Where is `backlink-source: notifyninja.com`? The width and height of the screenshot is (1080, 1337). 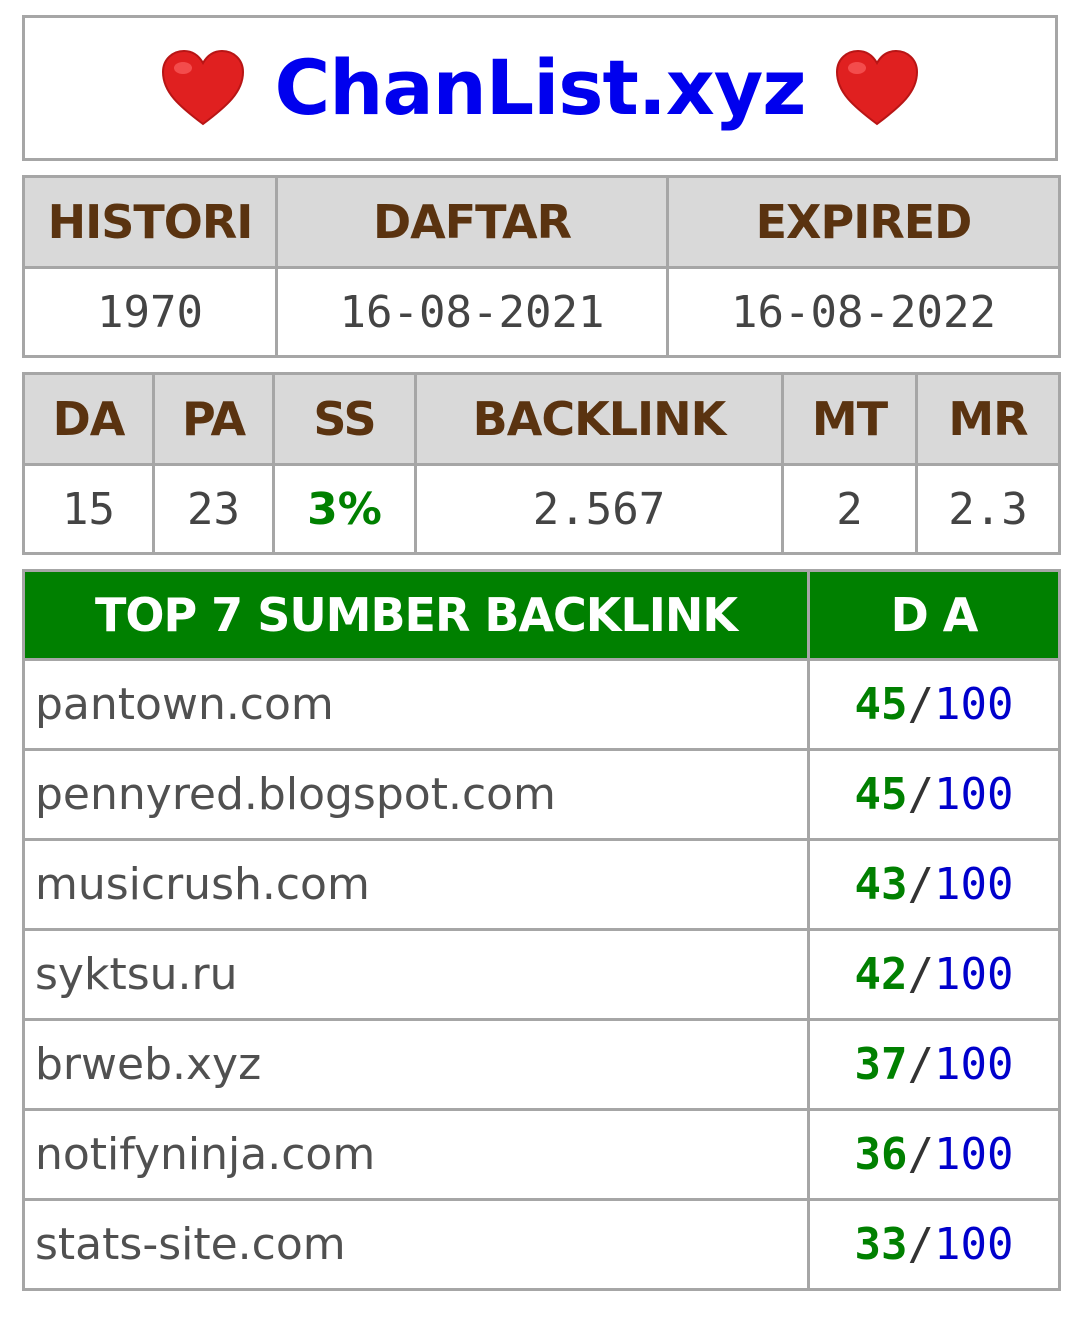 backlink-source: notifyninja.com is located at coordinates (416, 1154).